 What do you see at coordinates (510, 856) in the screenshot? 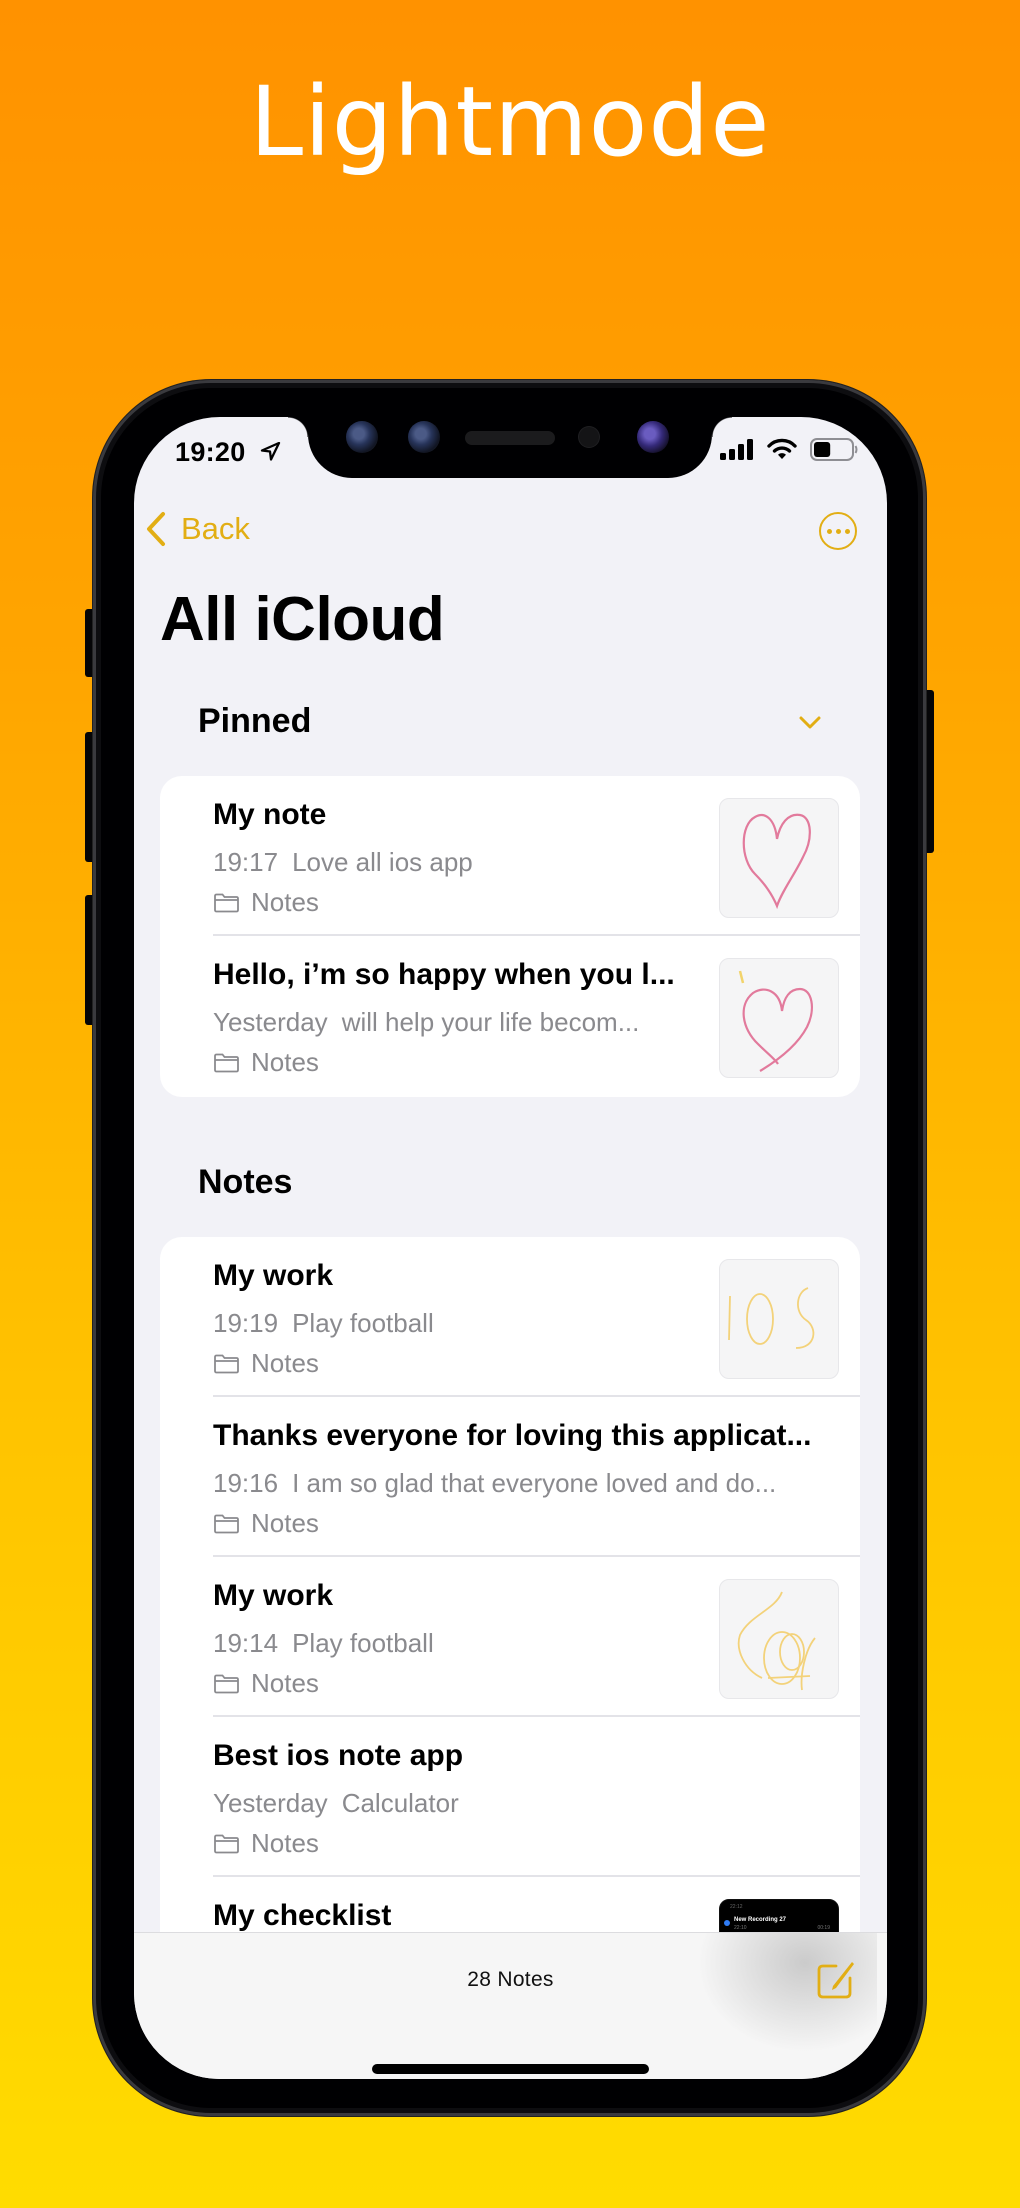
I see `note-row: My note 19:17 Love all ios app Notes` at bounding box center [510, 856].